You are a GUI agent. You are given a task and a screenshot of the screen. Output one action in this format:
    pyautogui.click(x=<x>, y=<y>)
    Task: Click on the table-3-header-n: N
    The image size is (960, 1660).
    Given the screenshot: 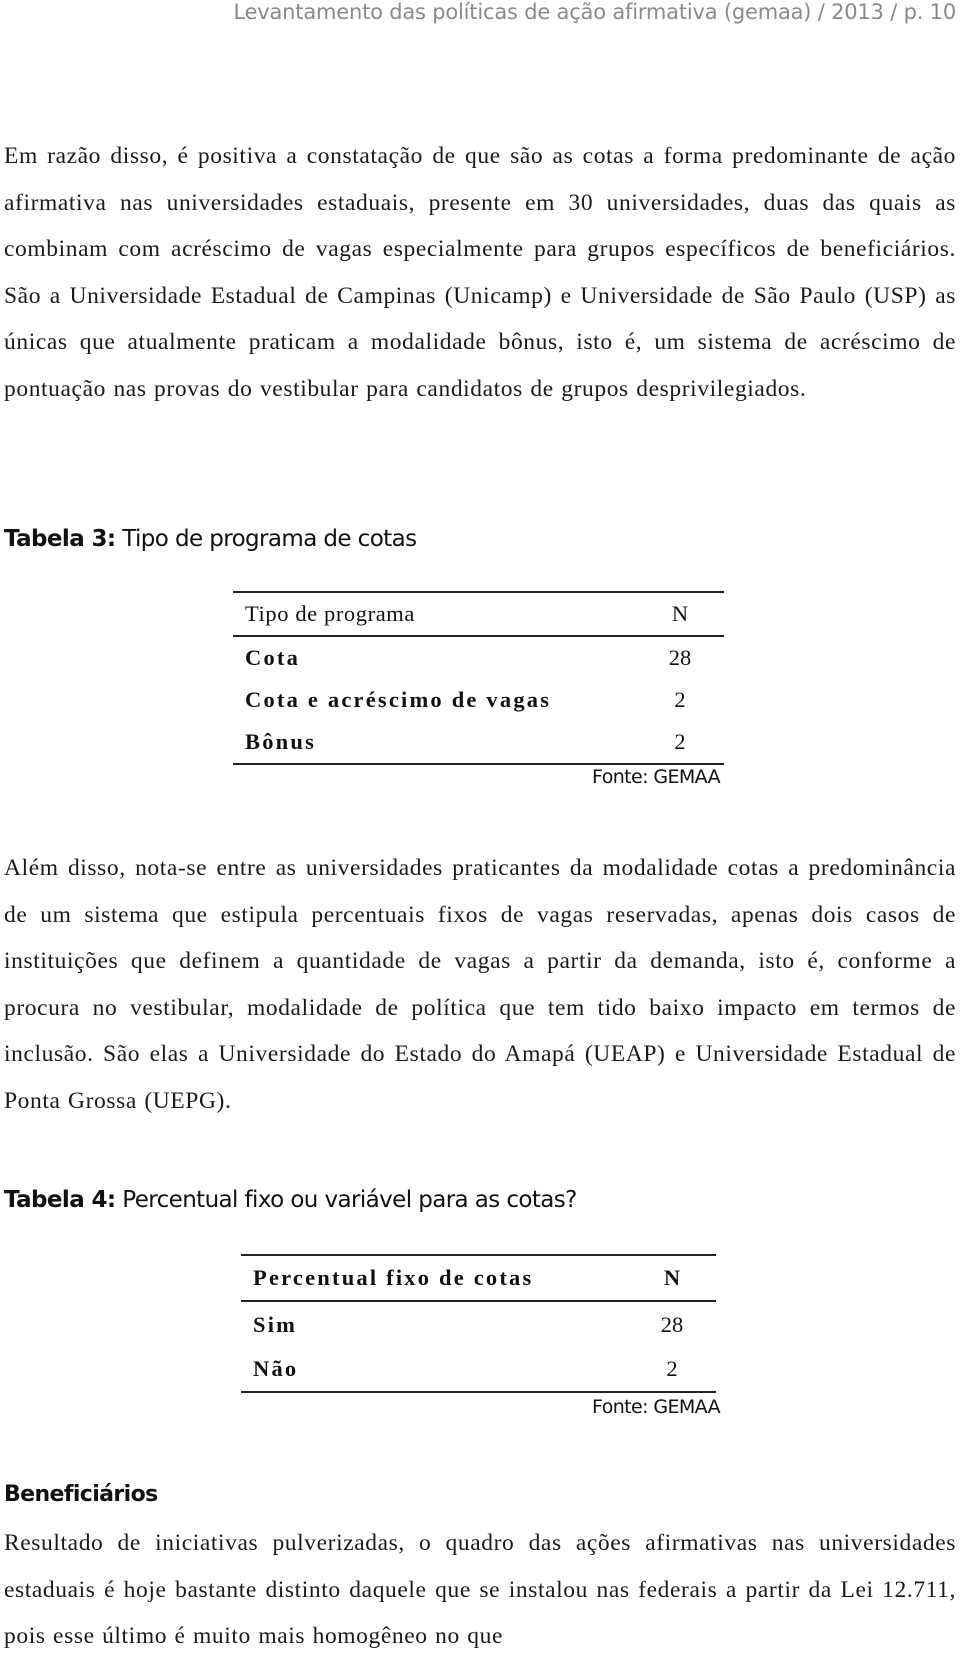 What is the action you would take?
    pyautogui.click(x=680, y=613)
    